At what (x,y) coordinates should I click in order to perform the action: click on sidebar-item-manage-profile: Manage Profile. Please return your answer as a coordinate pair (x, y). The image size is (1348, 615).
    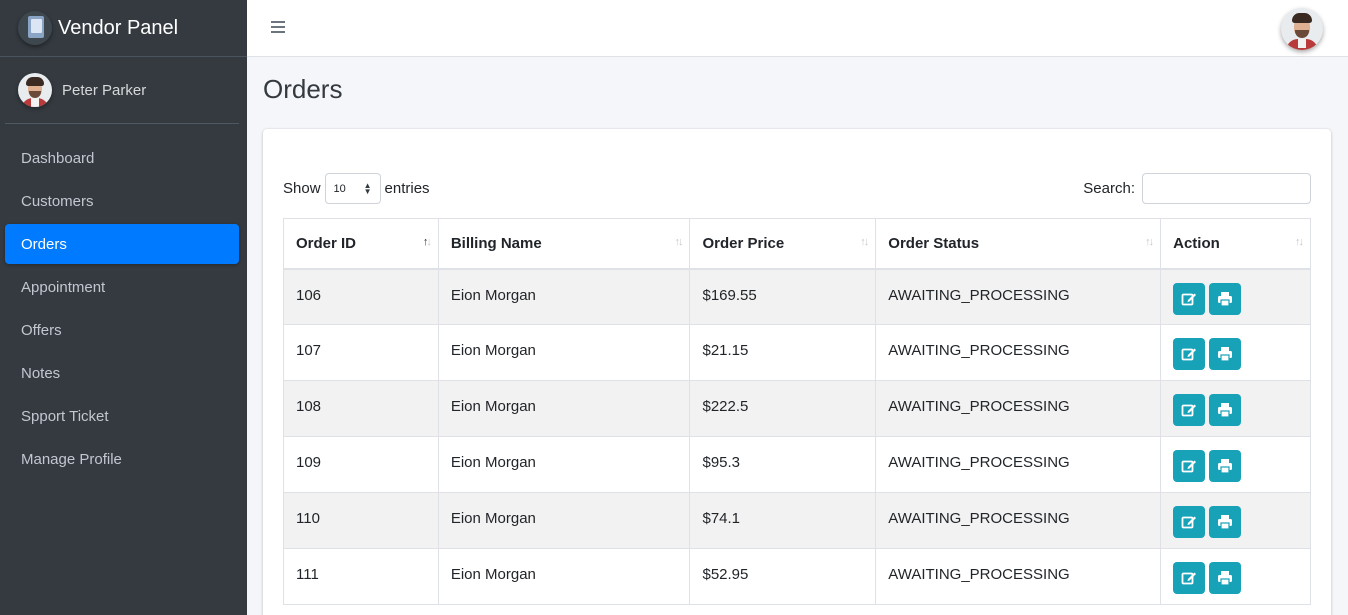
    Looking at the image, I should click on (122, 459).